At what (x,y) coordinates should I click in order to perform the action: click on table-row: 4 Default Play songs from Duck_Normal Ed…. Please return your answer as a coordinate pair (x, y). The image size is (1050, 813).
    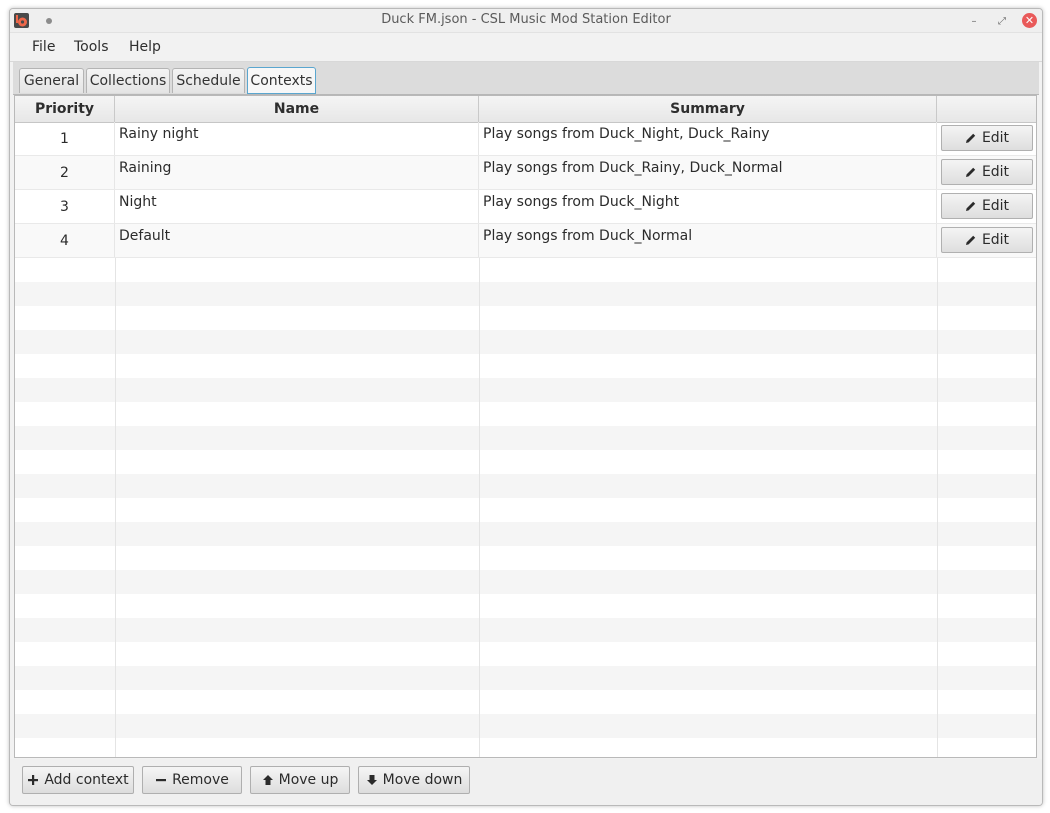
    Looking at the image, I should click on (525, 241).